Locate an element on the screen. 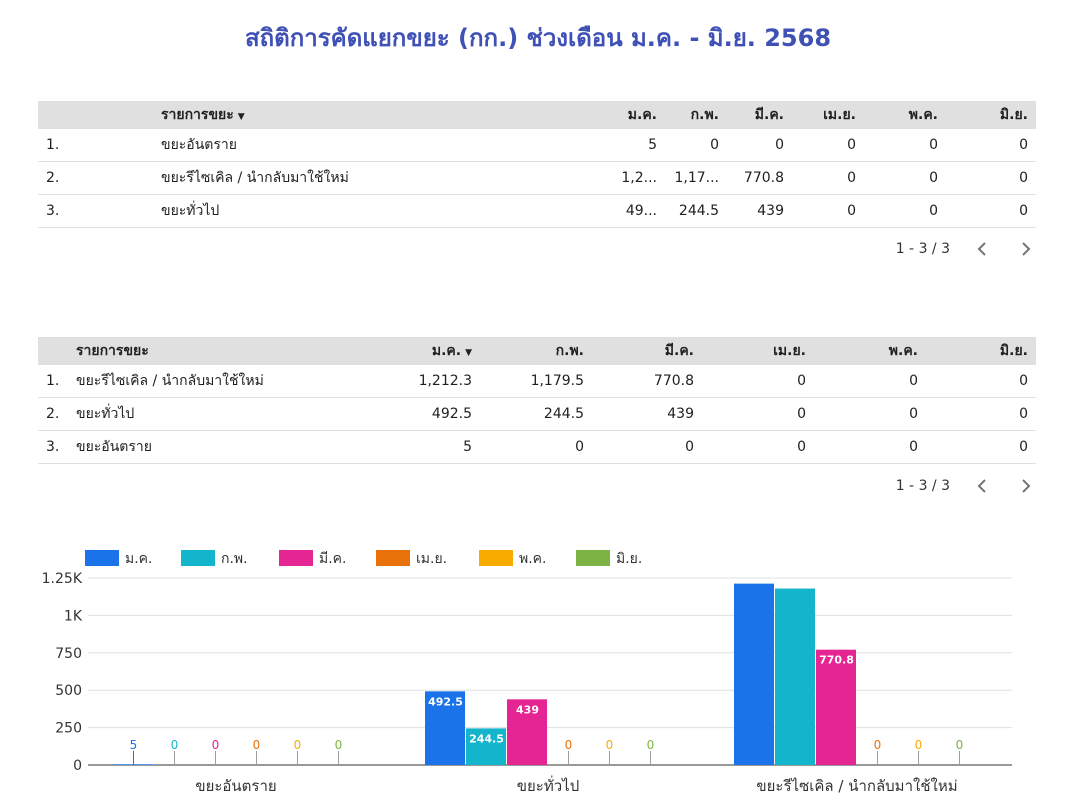 Image resolution: width=1076 pixels, height=808 pixels. column-header-item: รายการขยะ ▼ is located at coordinates (383, 115).